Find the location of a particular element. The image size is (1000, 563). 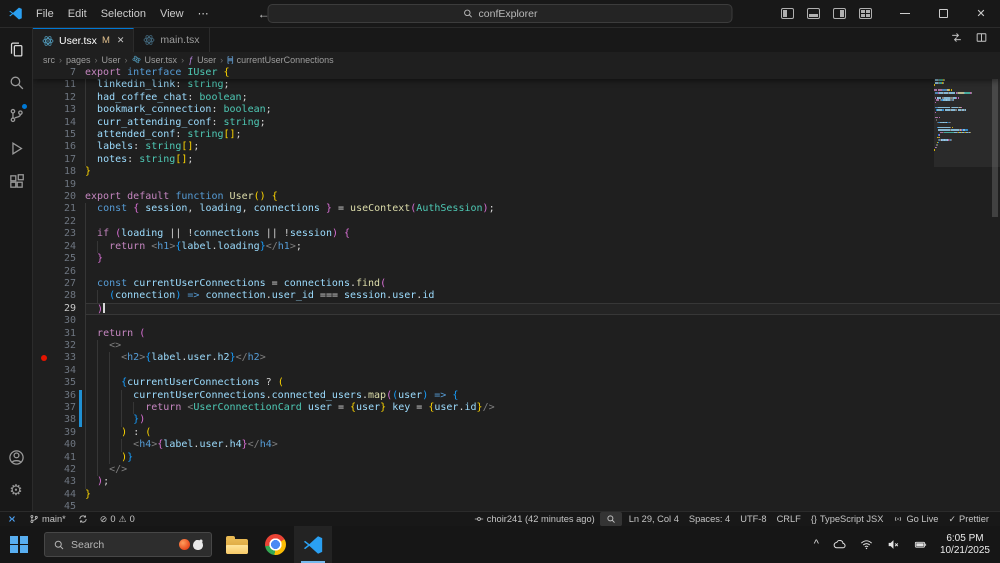

tab-close-icon: ✕ is located at coordinates (121, 40).